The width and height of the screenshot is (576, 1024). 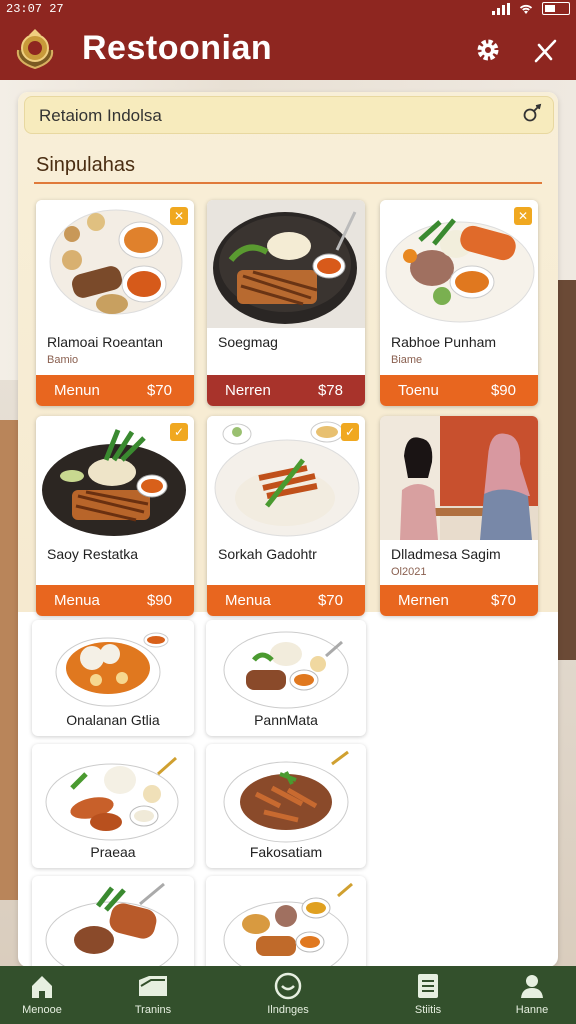 What do you see at coordinates (248, 342) in the screenshot?
I see `dish-name: Soegmag` at bounding box center [248, 342].